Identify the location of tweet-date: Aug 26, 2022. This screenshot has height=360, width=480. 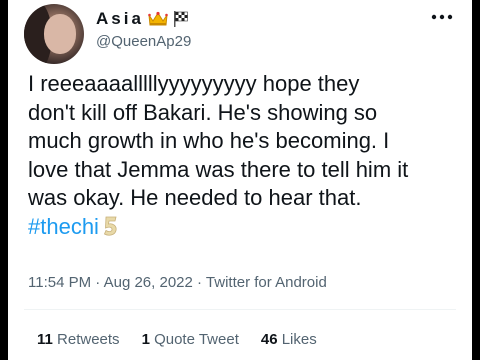
(148, 282).